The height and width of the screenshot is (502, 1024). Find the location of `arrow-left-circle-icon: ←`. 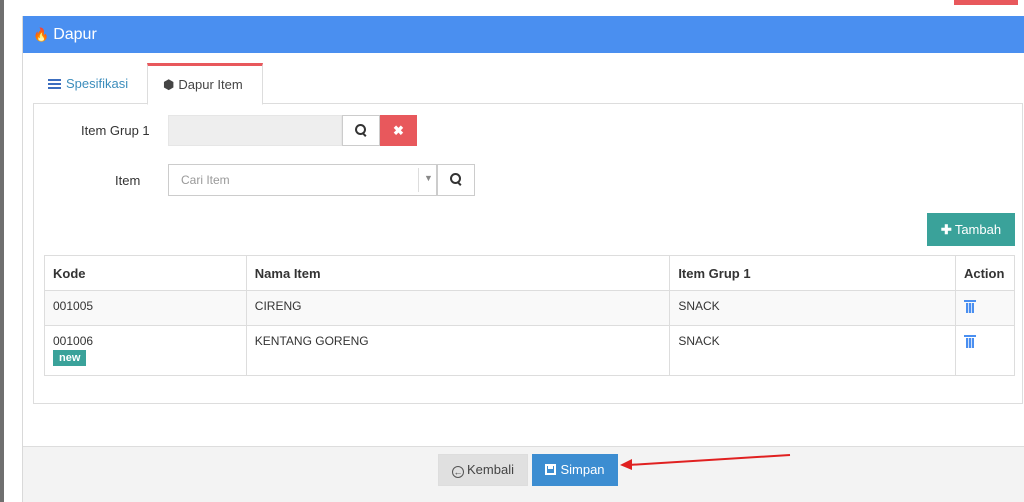

arrow-left-circle-icon: ← is located at coordinates (458, 472).